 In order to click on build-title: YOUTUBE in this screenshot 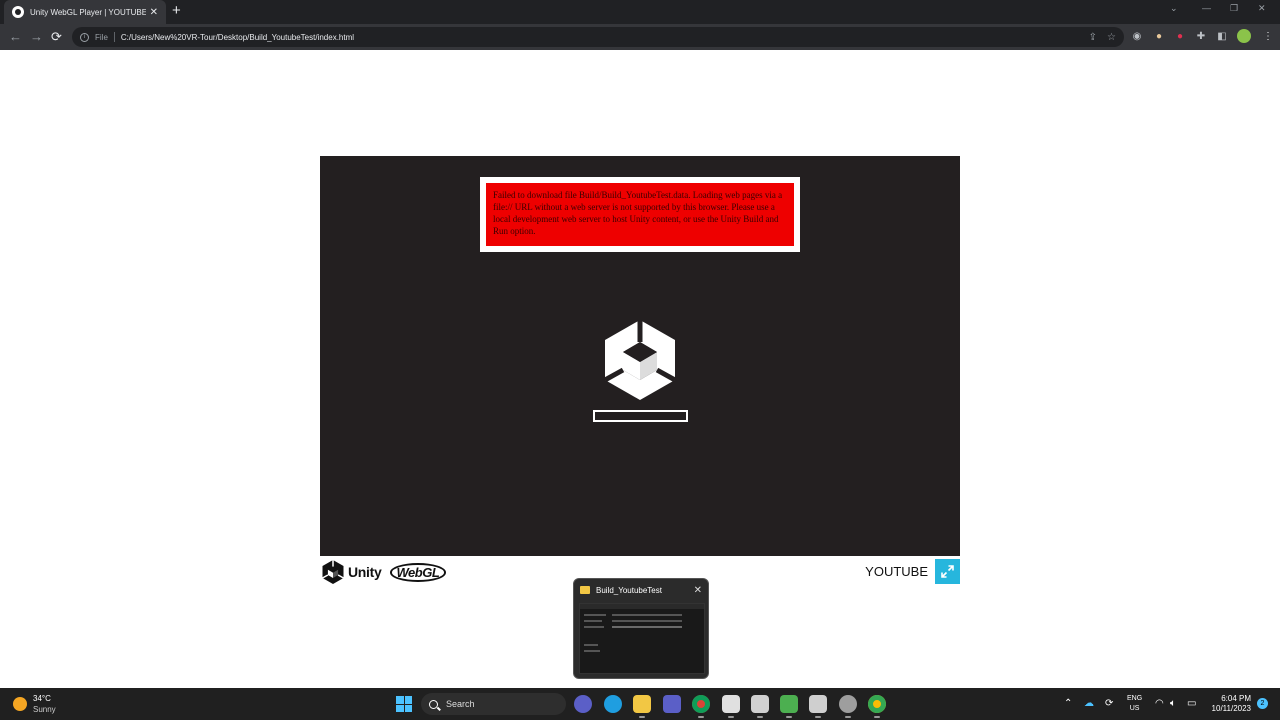, I will do `click(896, 571)`.